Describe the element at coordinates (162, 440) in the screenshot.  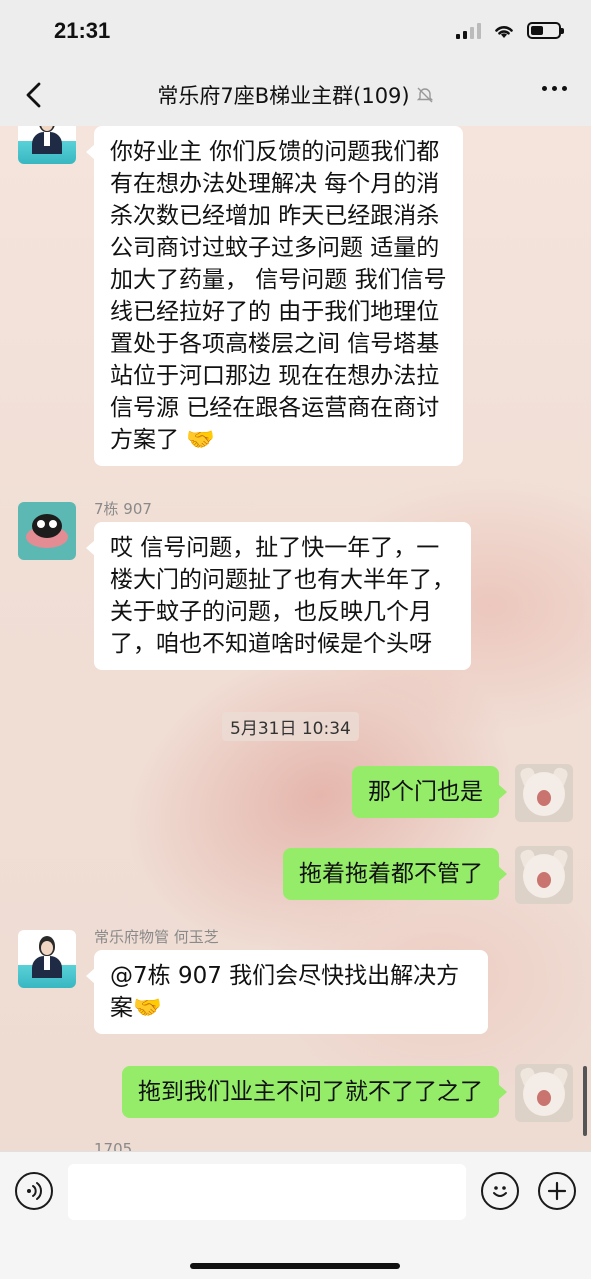
I see `message-line: 方案了 🤝` at that location.